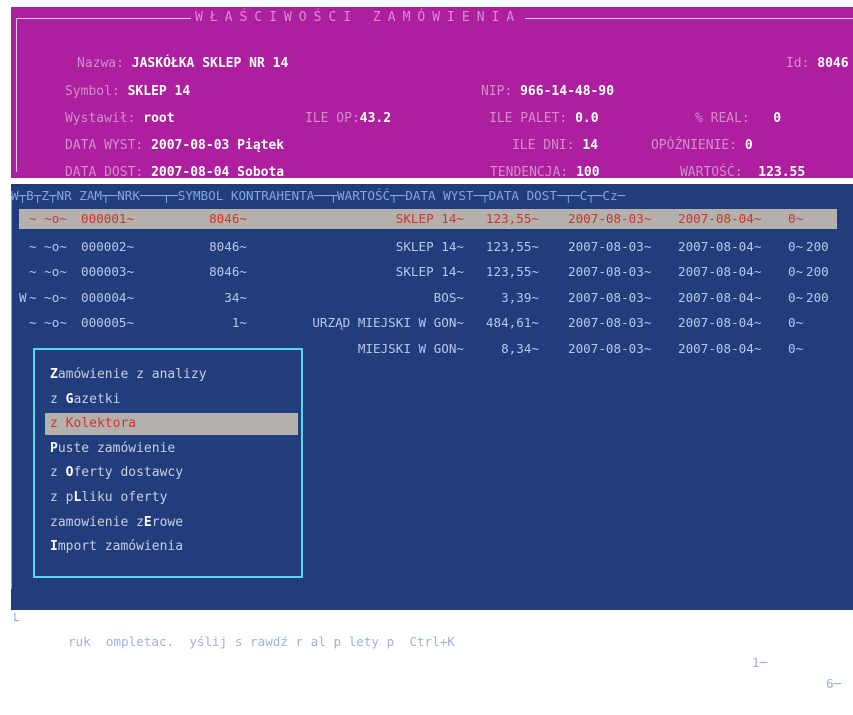  Describe the element at coordinates (777, 118) in the screenshot. I see `real-value: 0` at that location.